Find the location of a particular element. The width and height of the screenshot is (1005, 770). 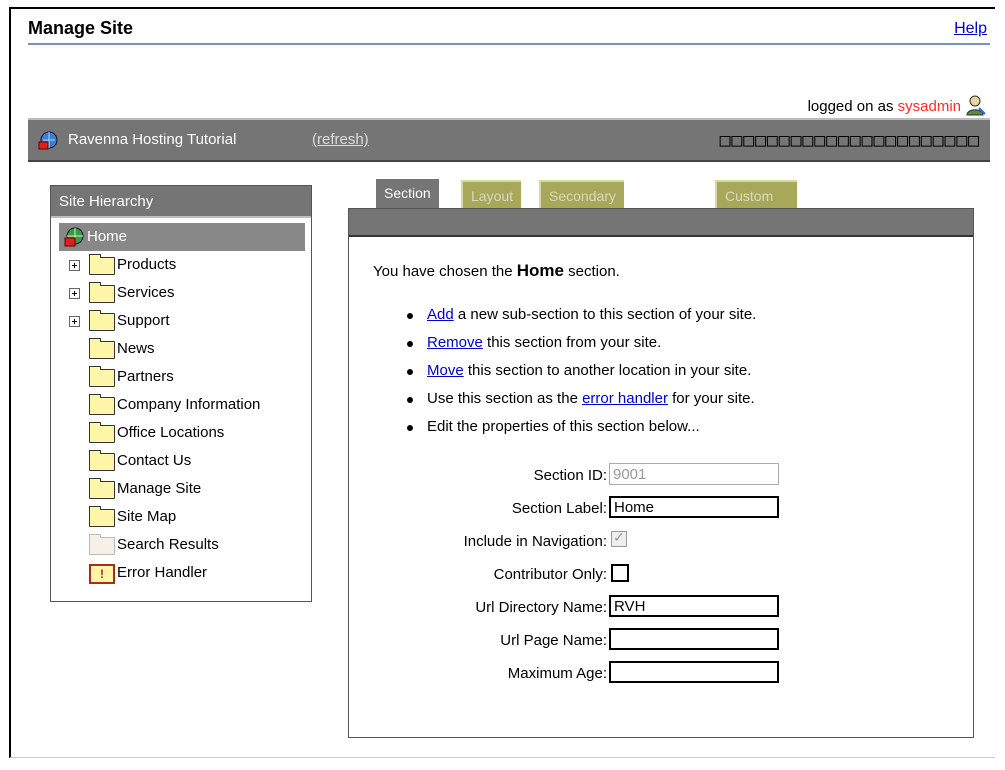

row-maximum-age: Maximum Age: is located at coordinates (661, 673).